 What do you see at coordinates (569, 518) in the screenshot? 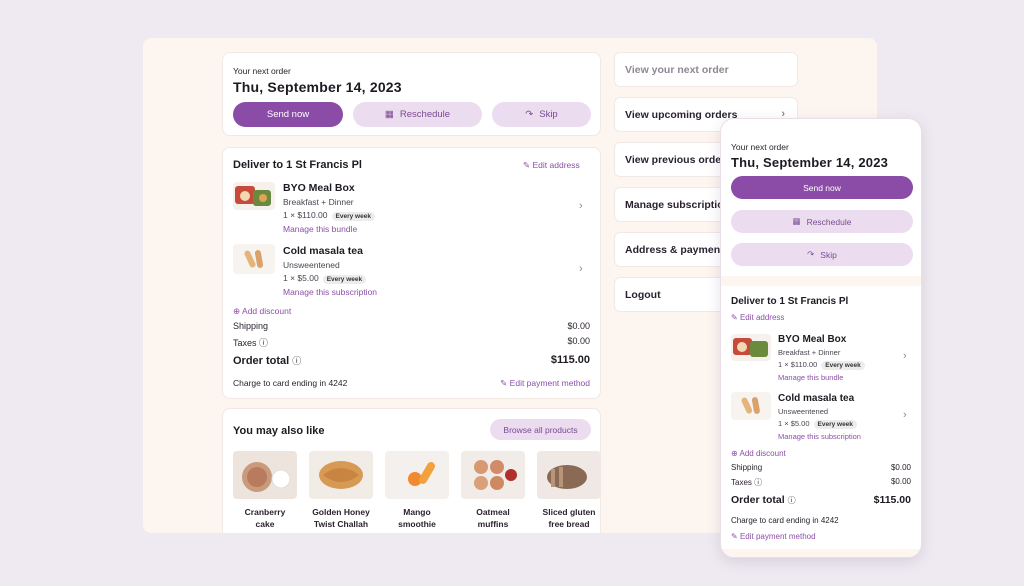
I see `product-name-bread: Sliced gluten free bread` at bounding box center [569, 518].